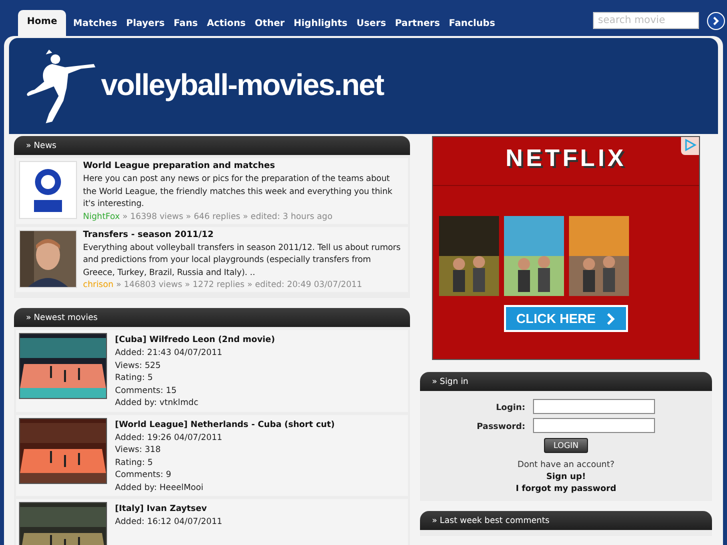 This screenshot has width=727, height=545. I want to click on section-header: » News, so click(212, 145).